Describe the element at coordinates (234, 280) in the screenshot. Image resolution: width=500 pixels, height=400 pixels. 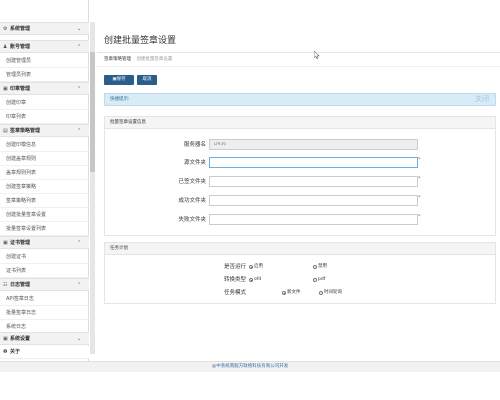
I see `convert-type-label: 转换类型` at that location.